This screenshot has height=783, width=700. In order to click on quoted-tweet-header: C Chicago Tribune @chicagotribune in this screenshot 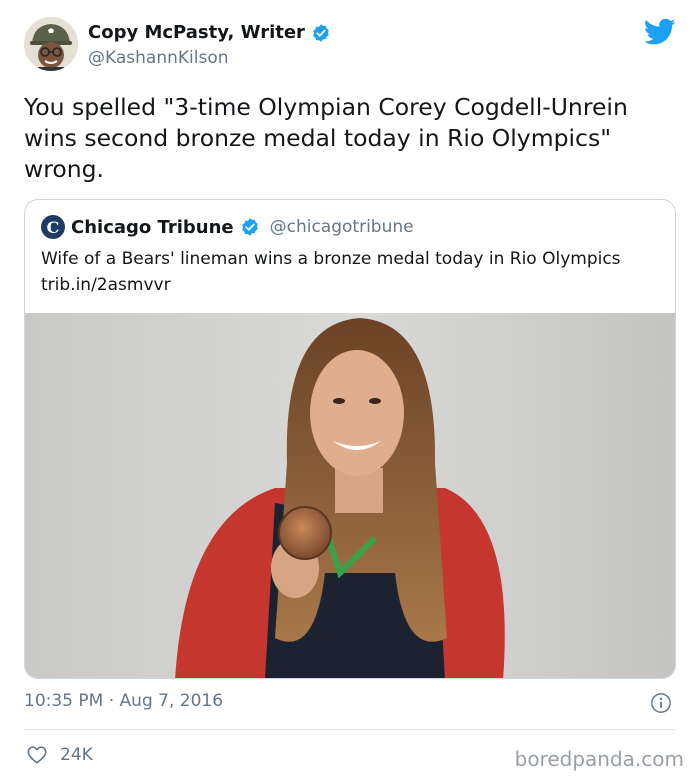, I will do `click(227, 227)`.